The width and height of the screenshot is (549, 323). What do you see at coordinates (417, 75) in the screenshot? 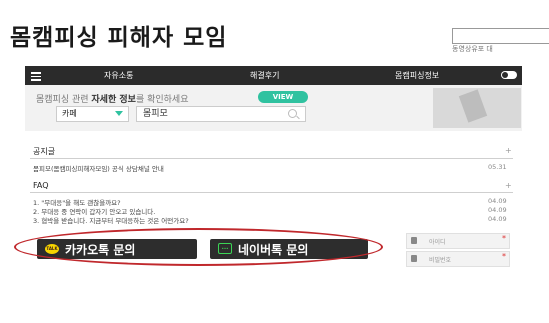
I see `nav-item-info: 몸캠피싱정보` at bounding box center [417, 75].